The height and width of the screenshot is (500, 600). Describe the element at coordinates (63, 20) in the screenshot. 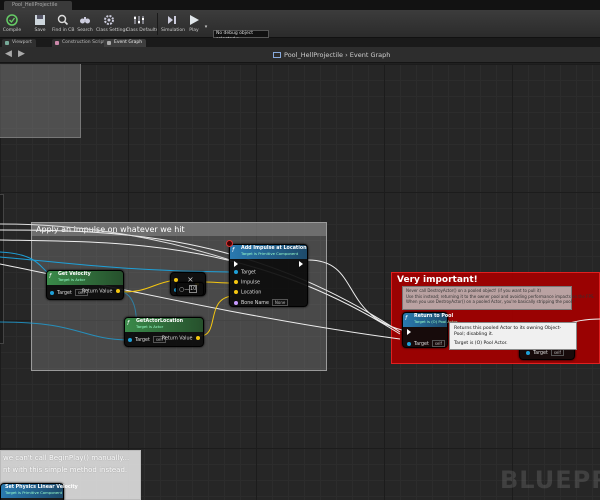

I see `magnifier-icon` at that location.